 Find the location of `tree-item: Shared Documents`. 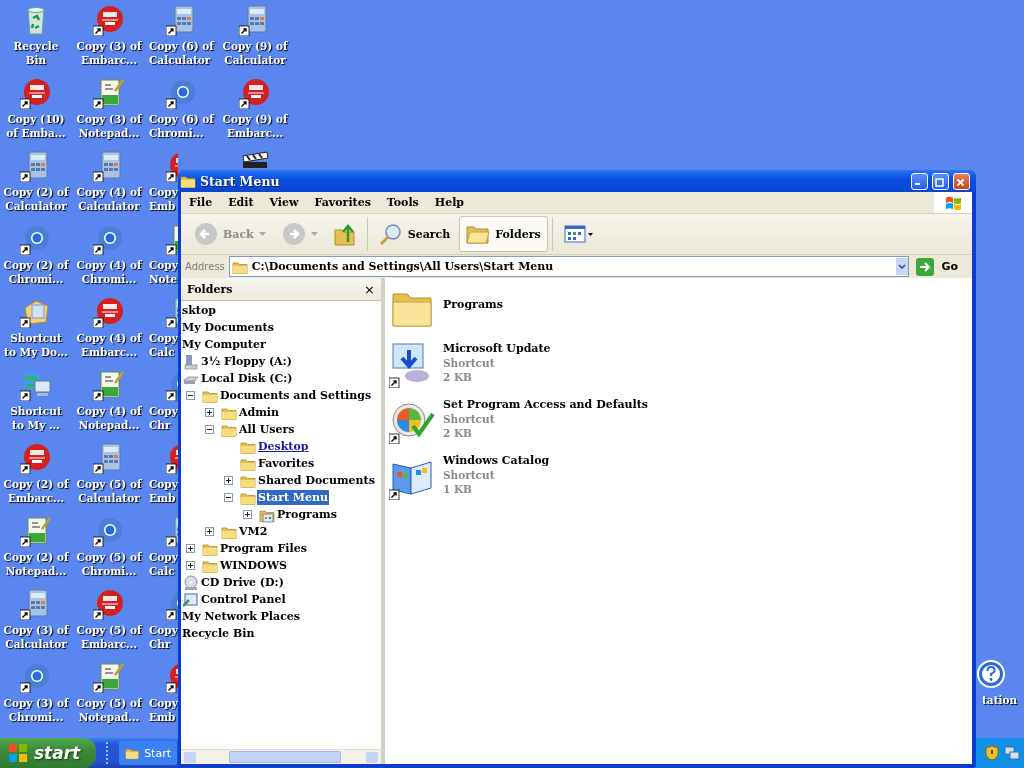

tree-item: Shared Documents is located at coordinates (316, 480).